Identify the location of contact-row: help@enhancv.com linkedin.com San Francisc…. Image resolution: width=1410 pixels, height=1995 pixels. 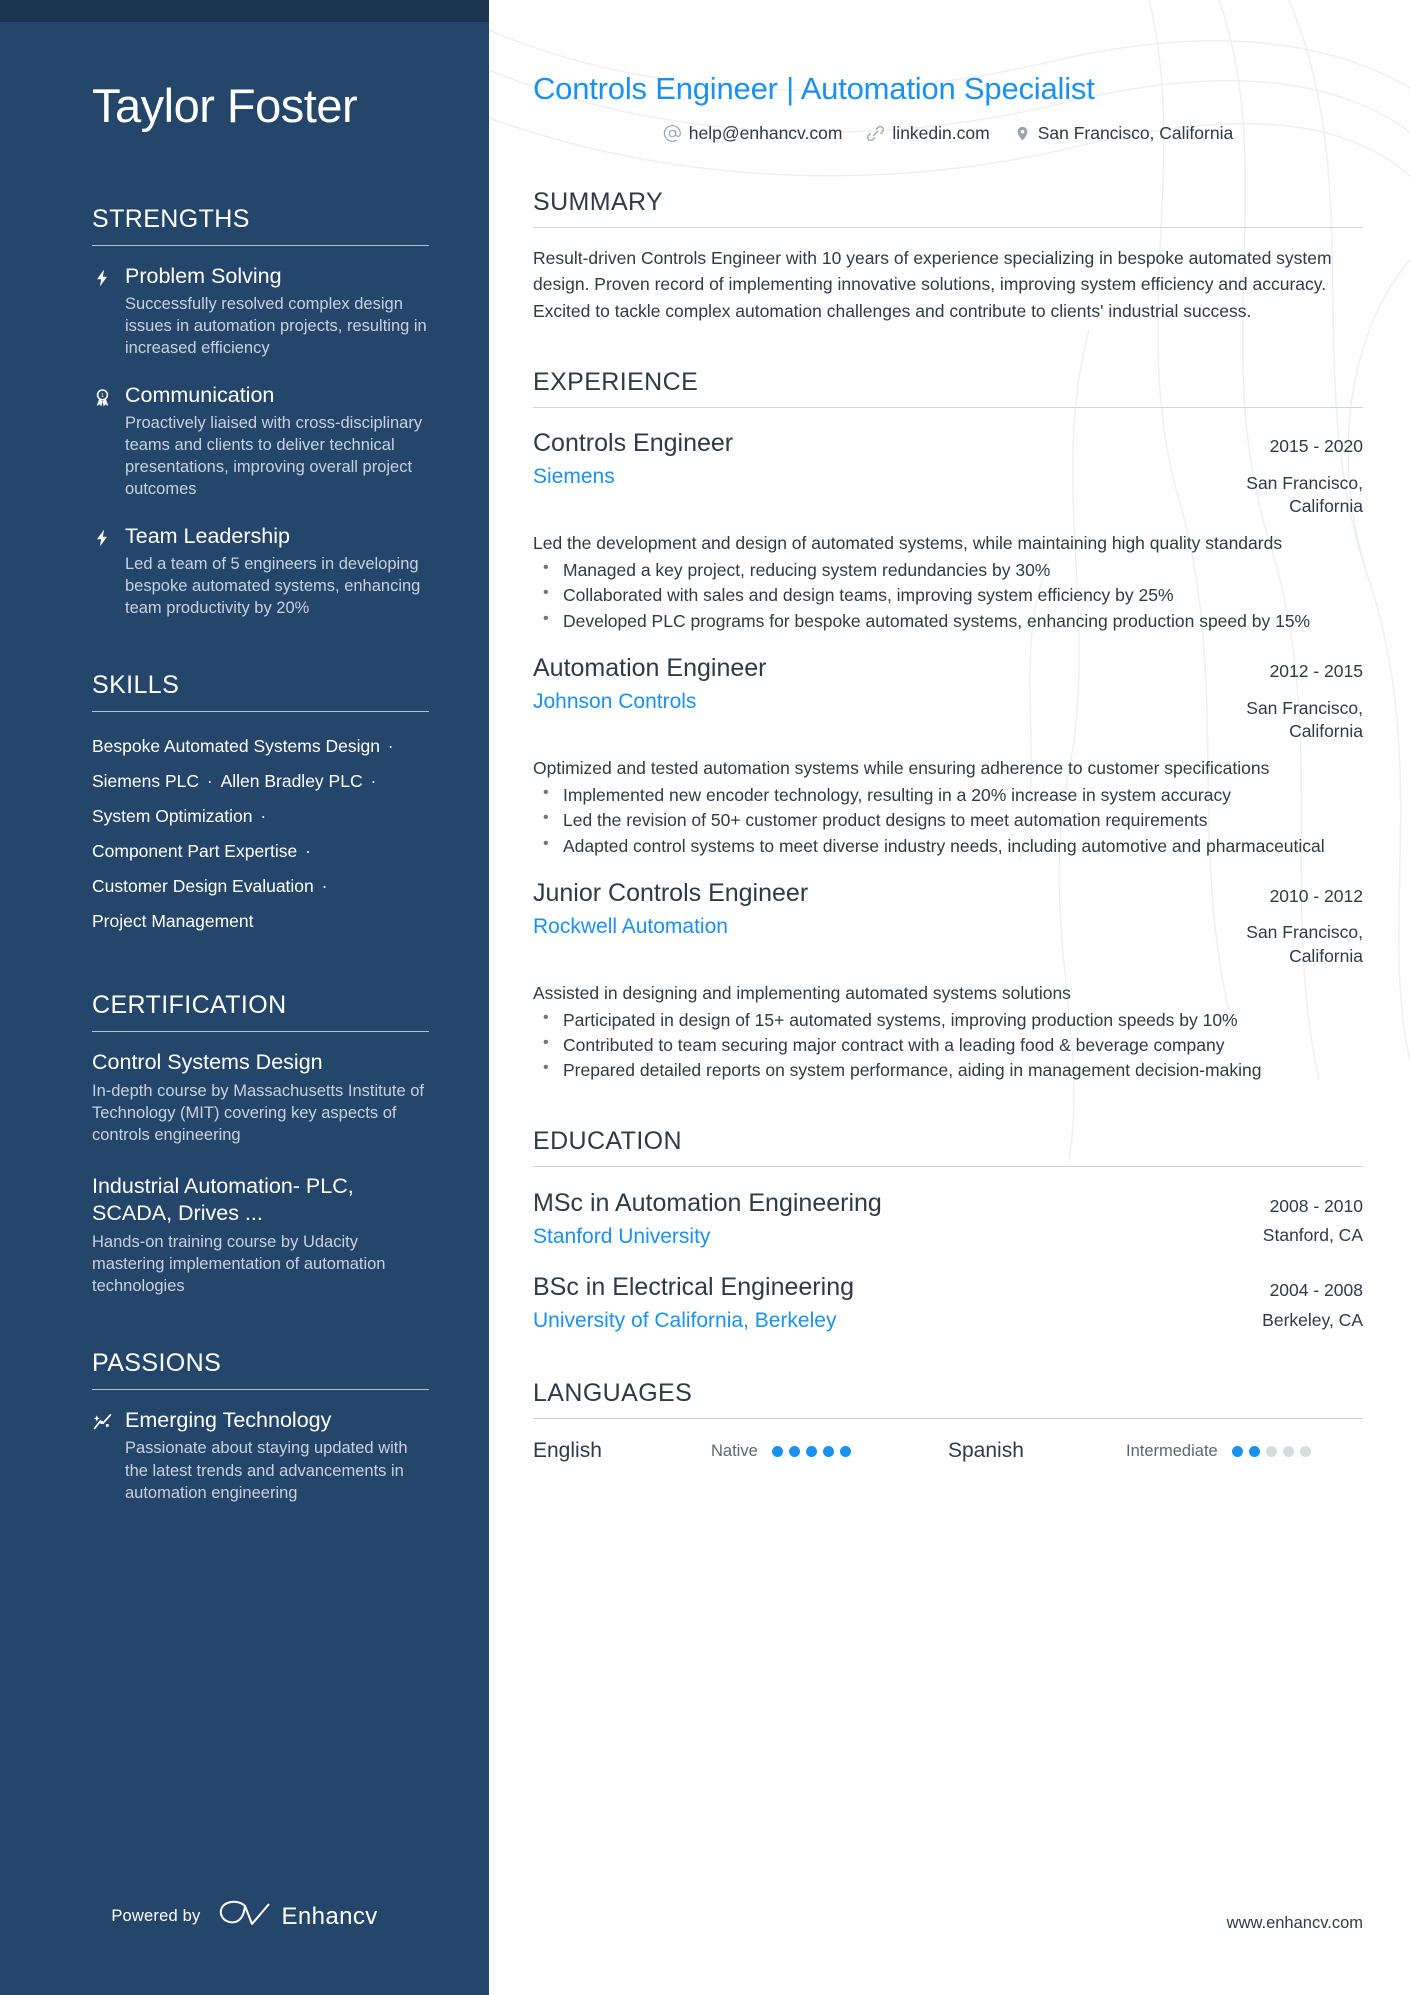
(948, 133).